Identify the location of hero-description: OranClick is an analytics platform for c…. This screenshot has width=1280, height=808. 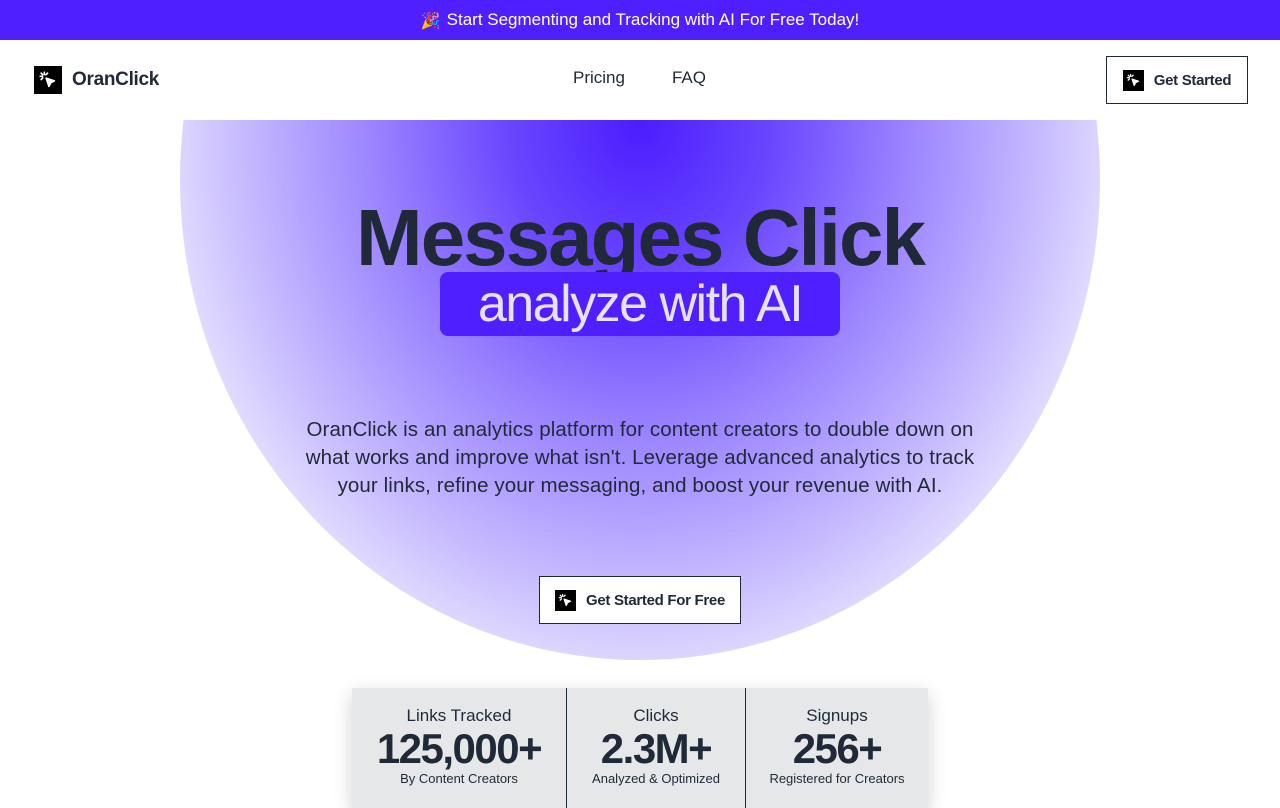
(640, 457).